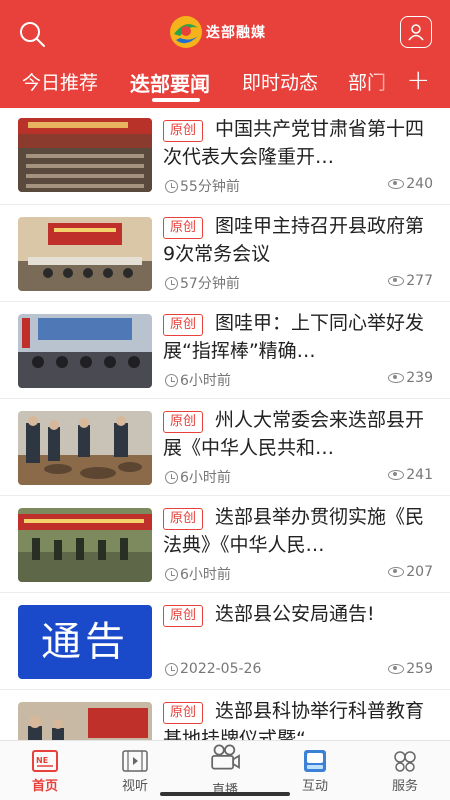  I want to click on news-views: 277, so click(419, 281).